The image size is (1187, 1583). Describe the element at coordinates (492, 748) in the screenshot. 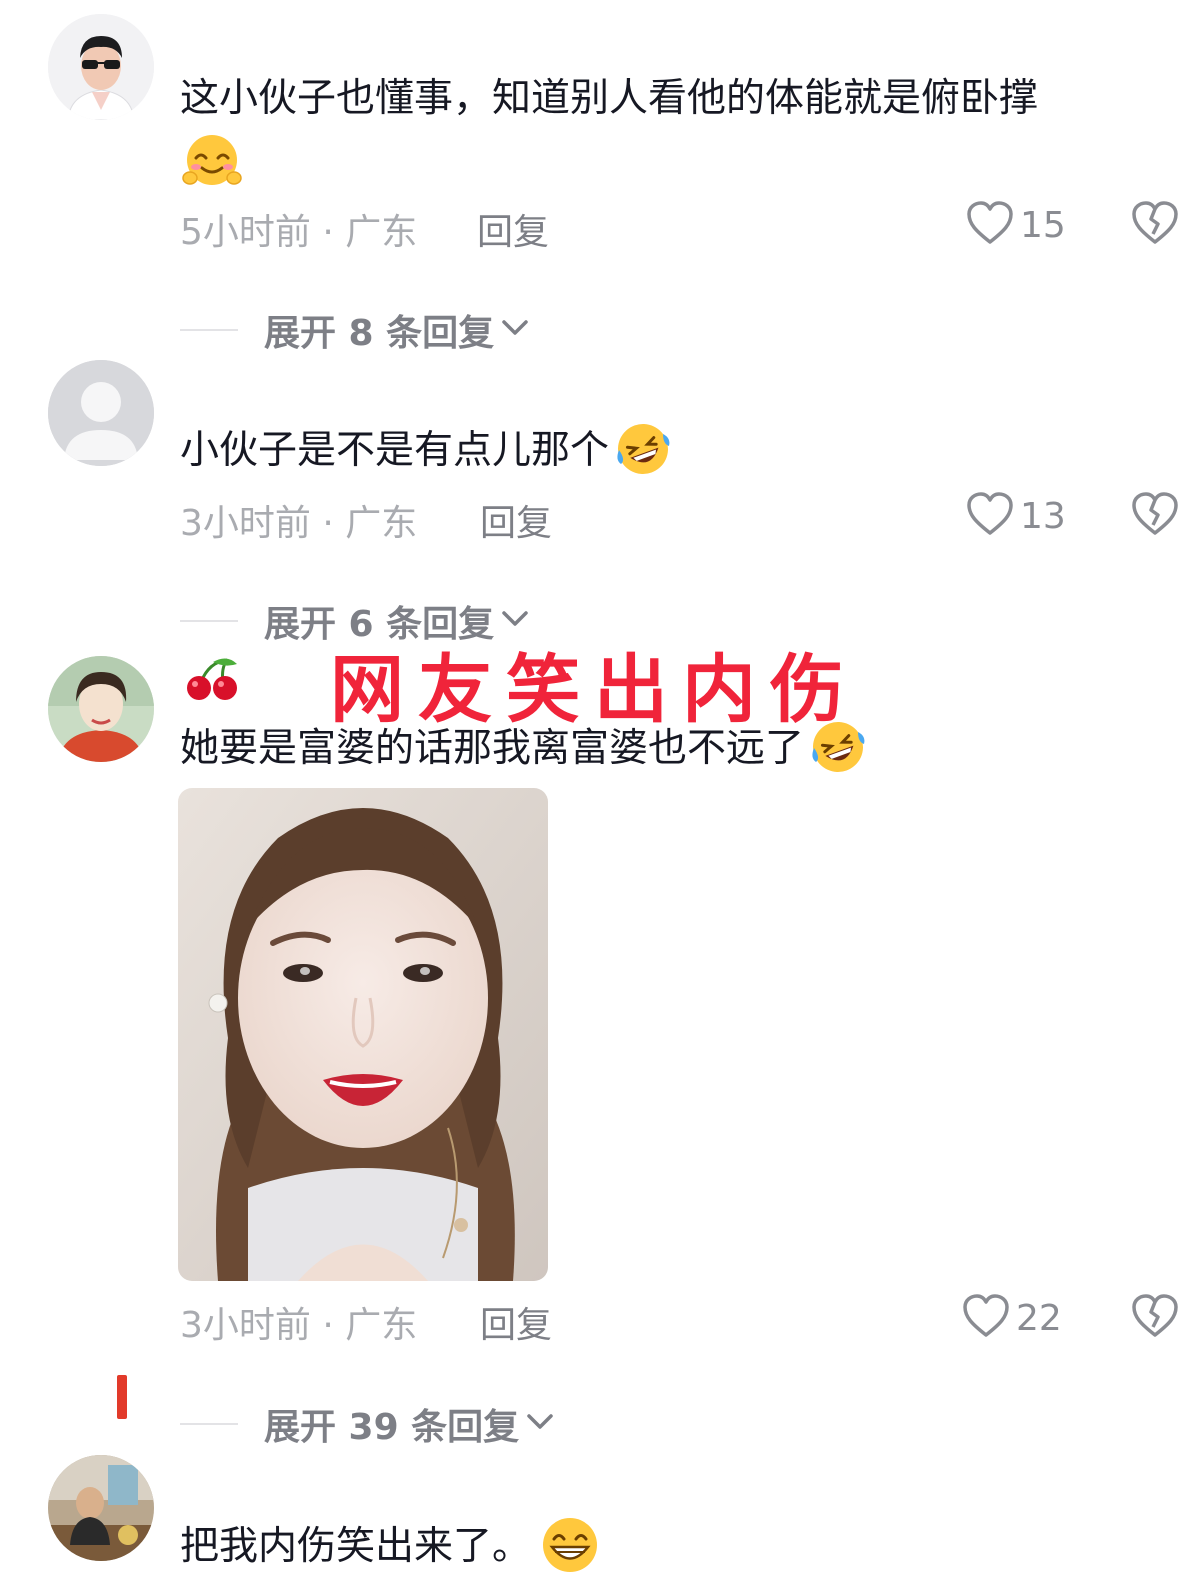

I see `comment-text: 她要是富婆的话那我离富婆也不远了` at that location.